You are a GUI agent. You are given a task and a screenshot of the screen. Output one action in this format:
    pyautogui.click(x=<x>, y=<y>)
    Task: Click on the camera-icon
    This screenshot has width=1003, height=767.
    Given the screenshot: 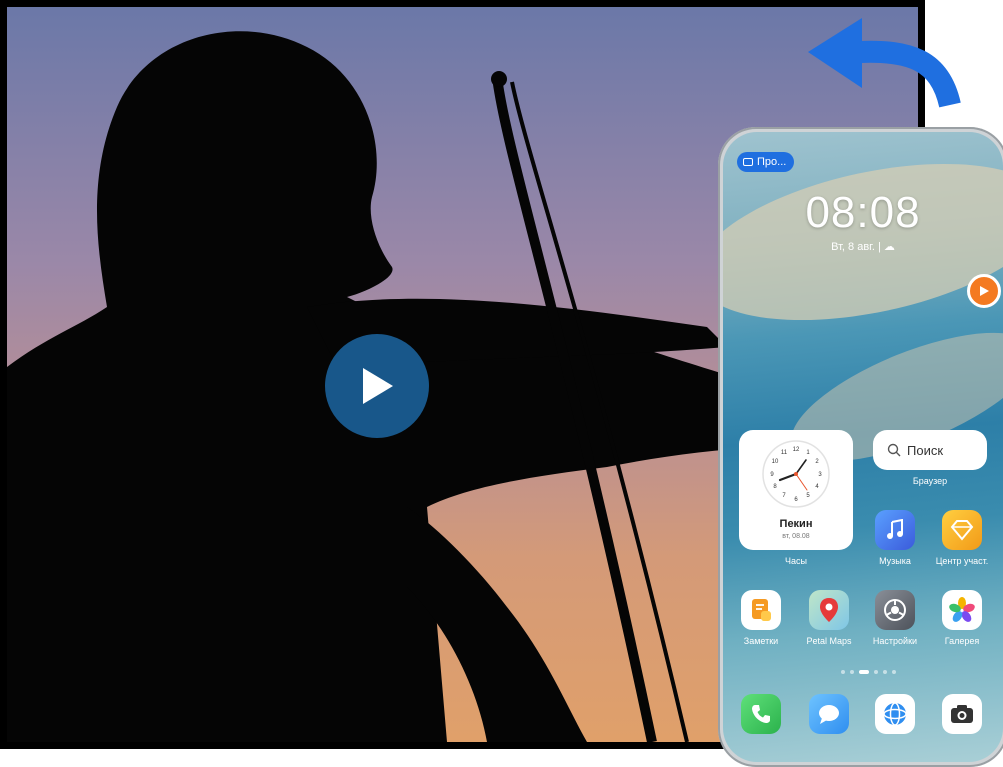 What is the action you would take?
    pyautogui.click(x=962, y=714)
    